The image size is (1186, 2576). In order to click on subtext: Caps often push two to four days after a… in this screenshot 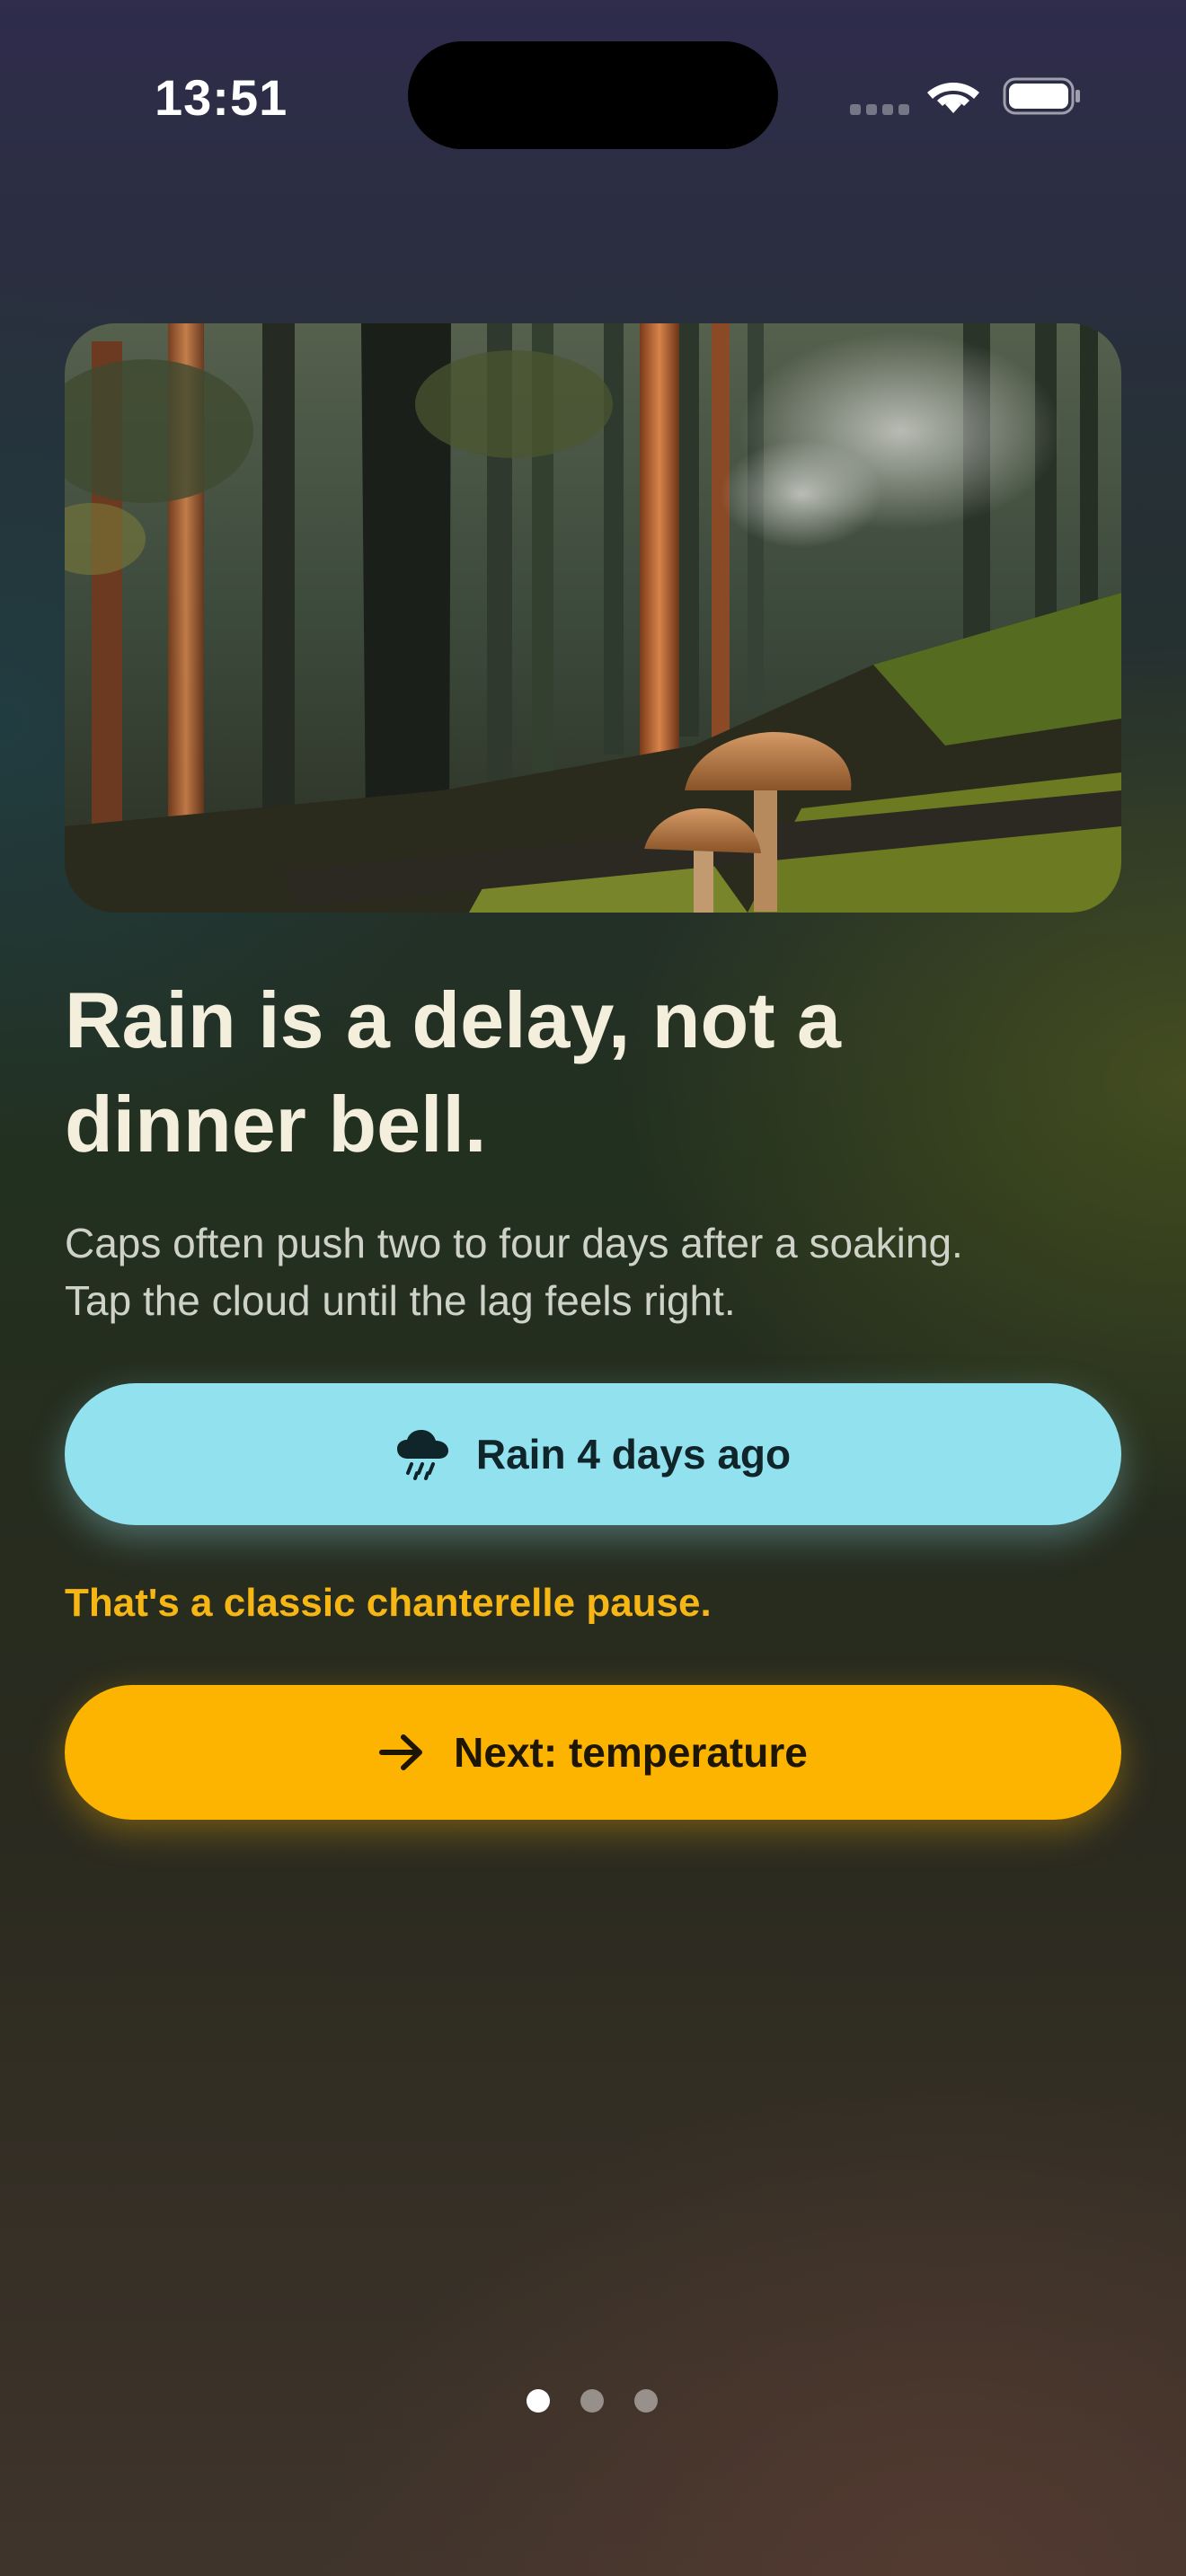, I will do `click(595, 1271)`.